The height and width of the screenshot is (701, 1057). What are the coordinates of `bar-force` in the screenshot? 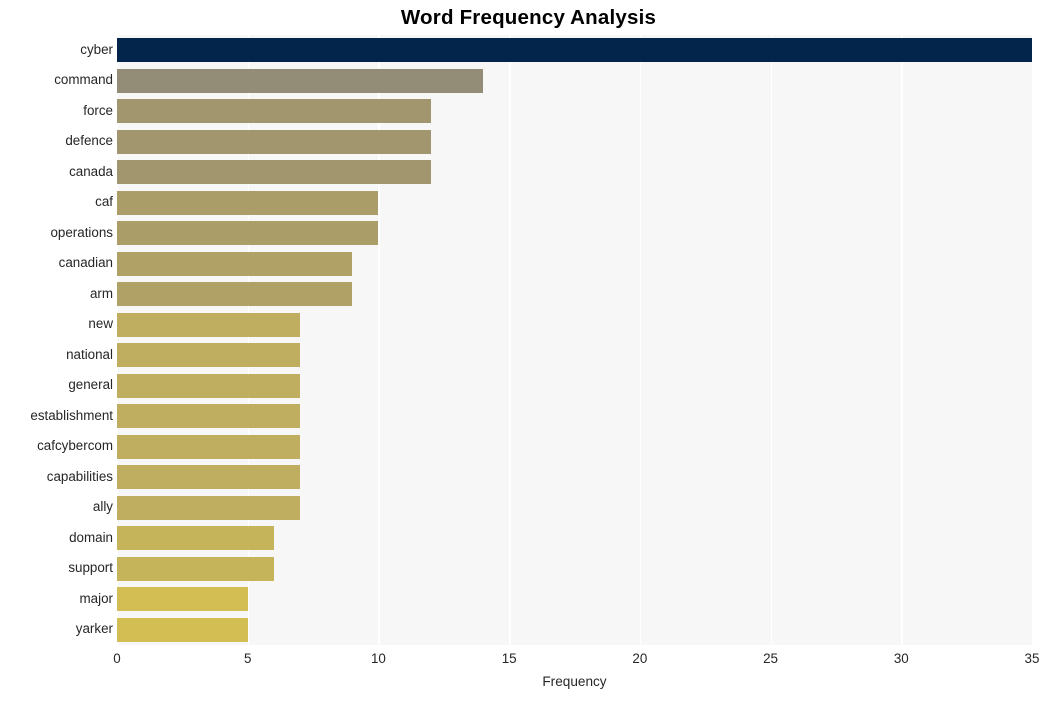 It's located at (274, 111).